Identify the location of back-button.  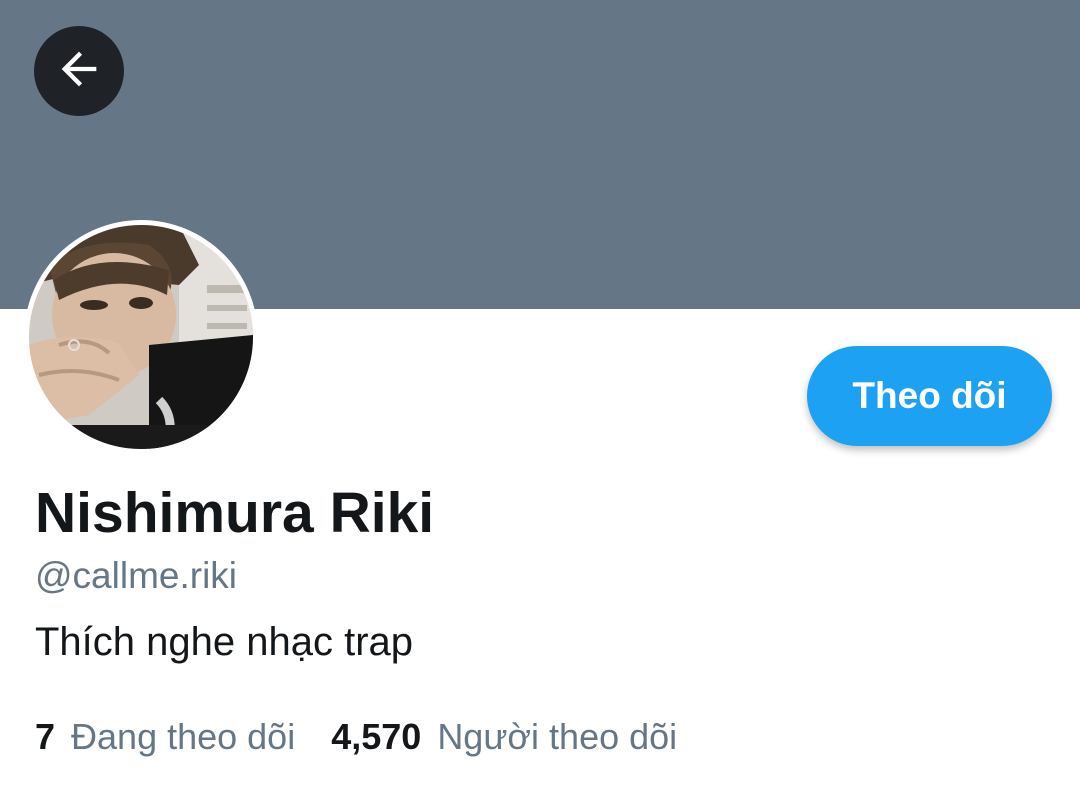
(79, 71).